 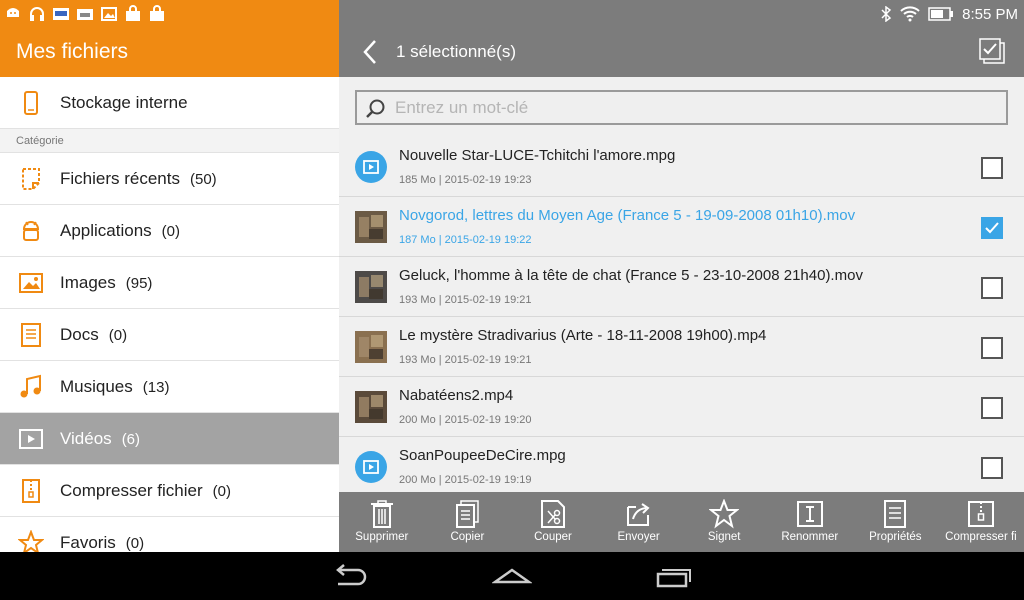 What do you see at coordinates (638, 537) in the screenshot?
I see `tool-label: Envoyer` at bounding box center [638, 537].